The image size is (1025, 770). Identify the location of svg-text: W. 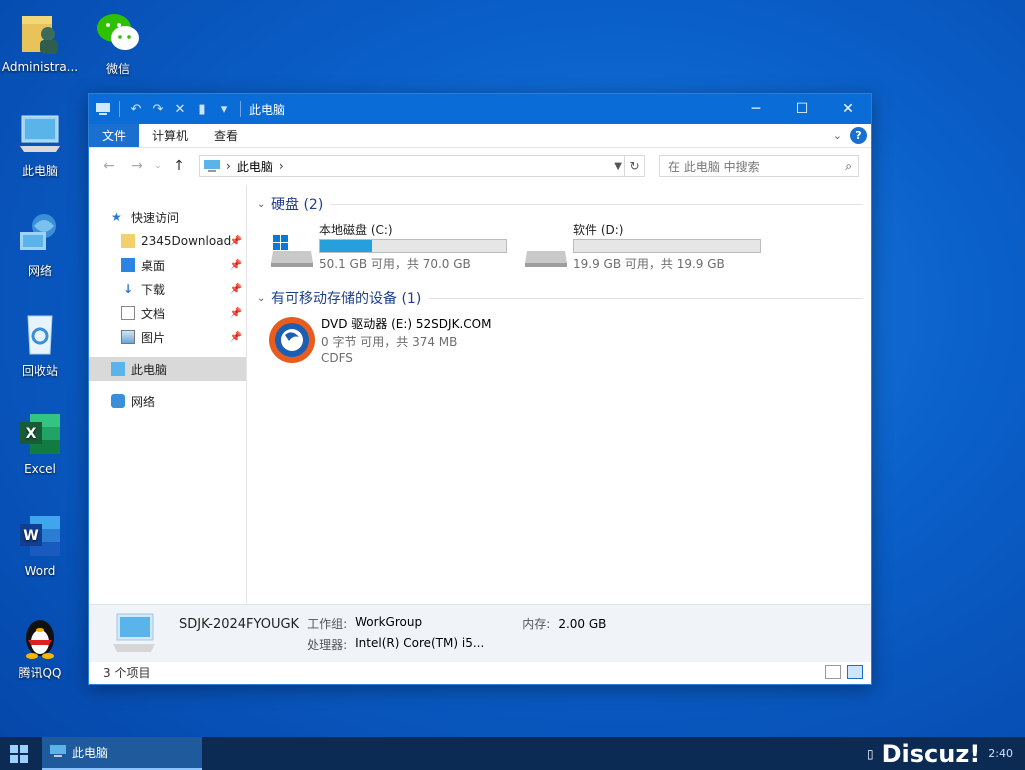
(30, 536).